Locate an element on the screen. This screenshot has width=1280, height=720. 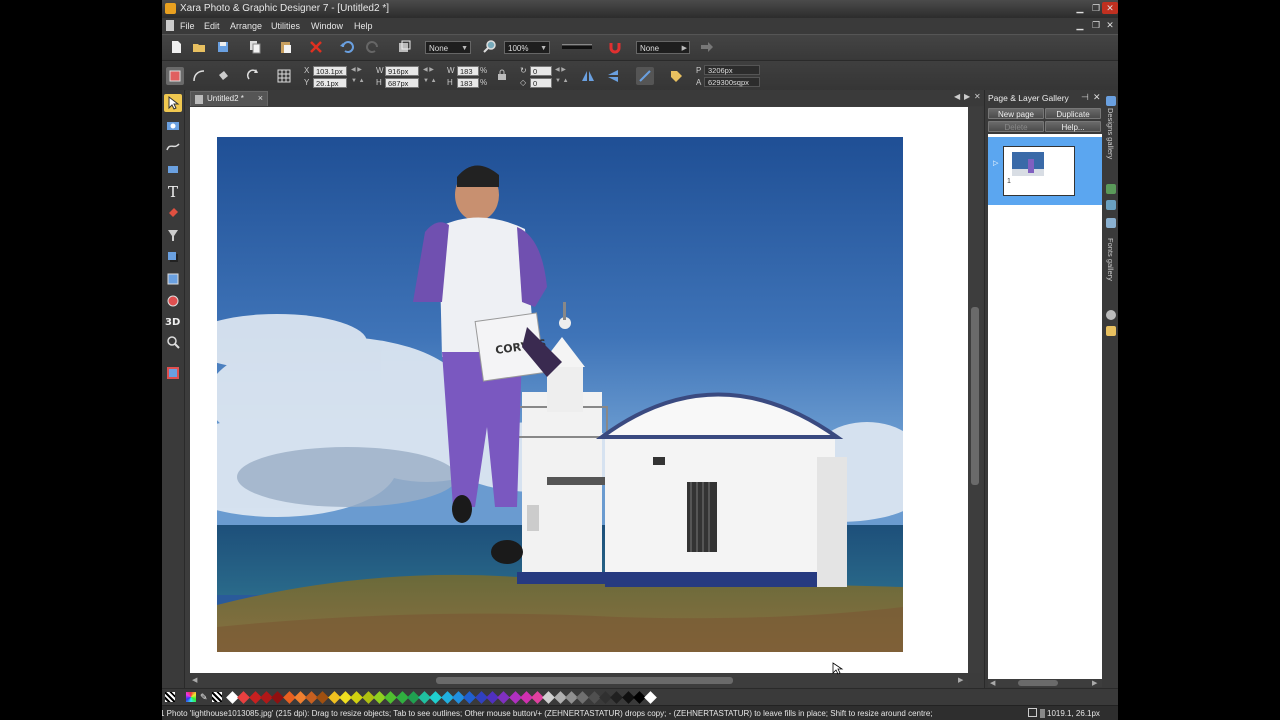
duplicate-button: Duplicate is located at coordinates (1073, 113).